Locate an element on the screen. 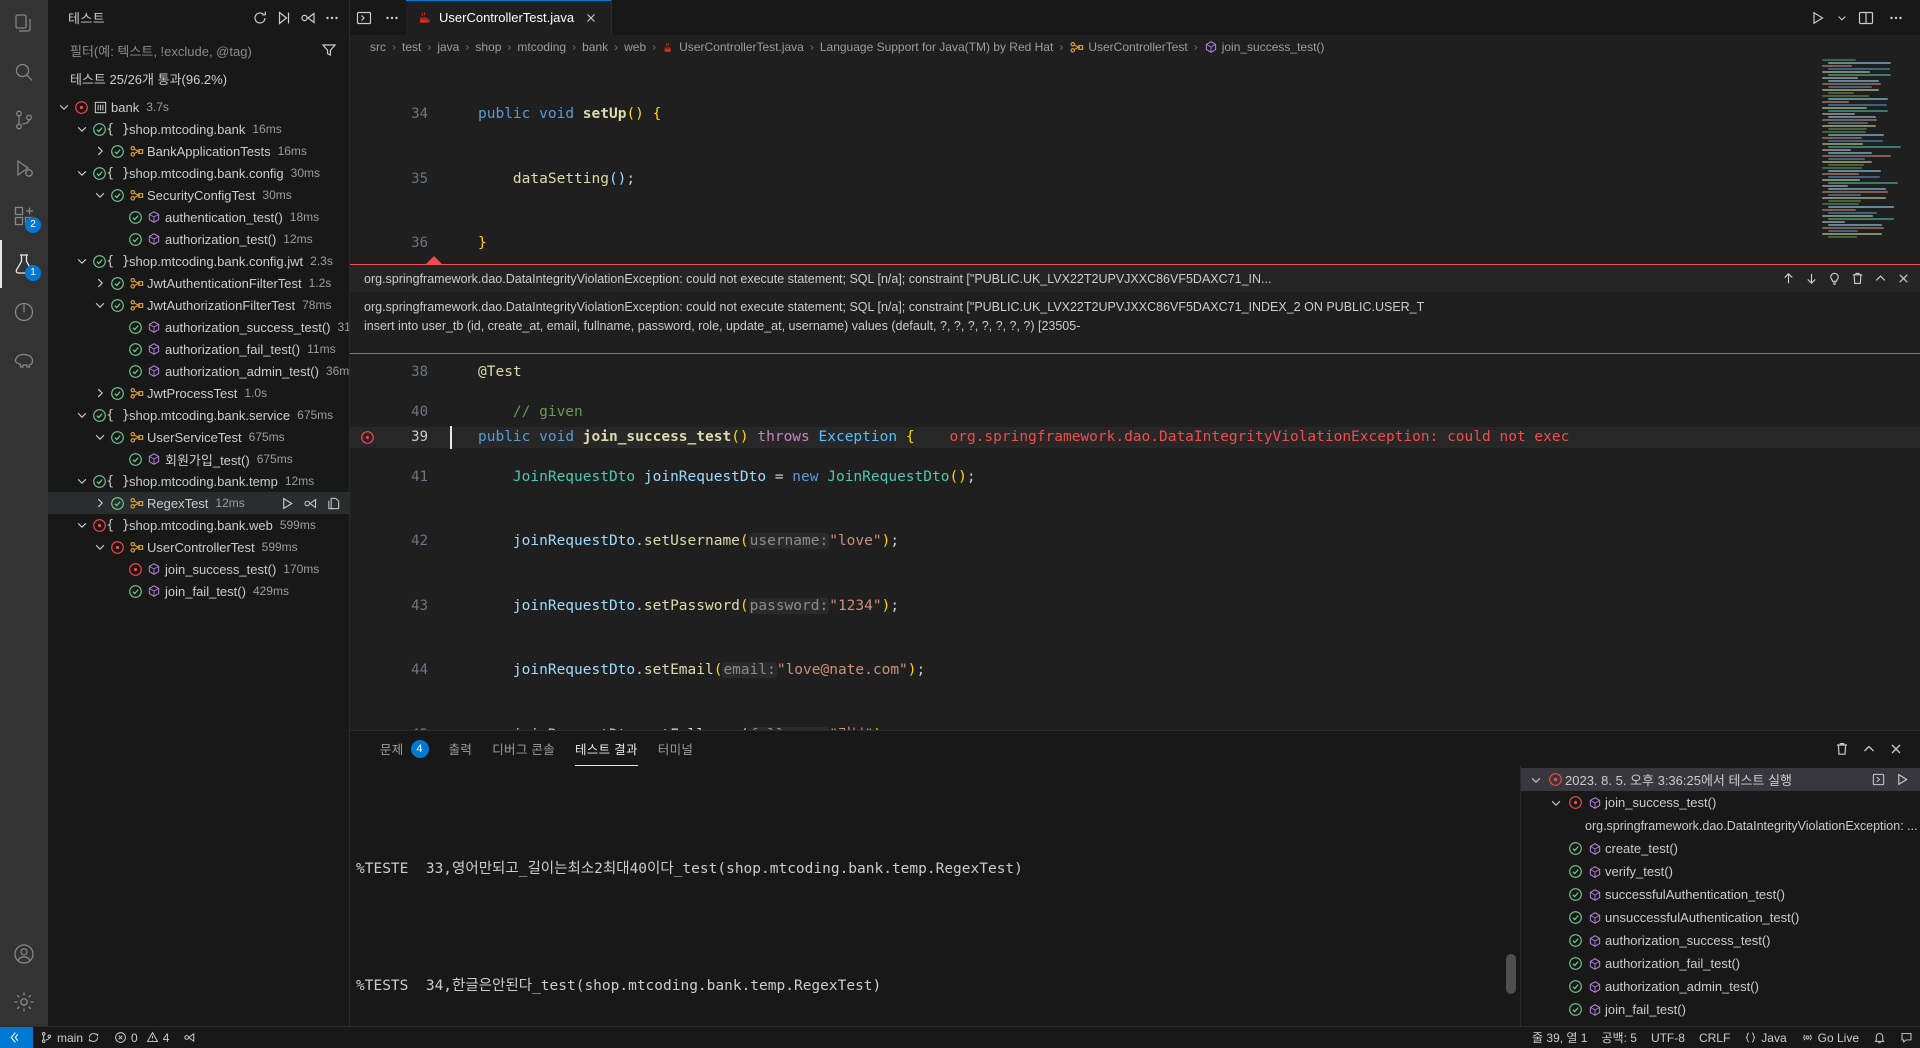  test-result-row: unsuccessfulAuthentication_test() is located at coordinates (1720, 917).